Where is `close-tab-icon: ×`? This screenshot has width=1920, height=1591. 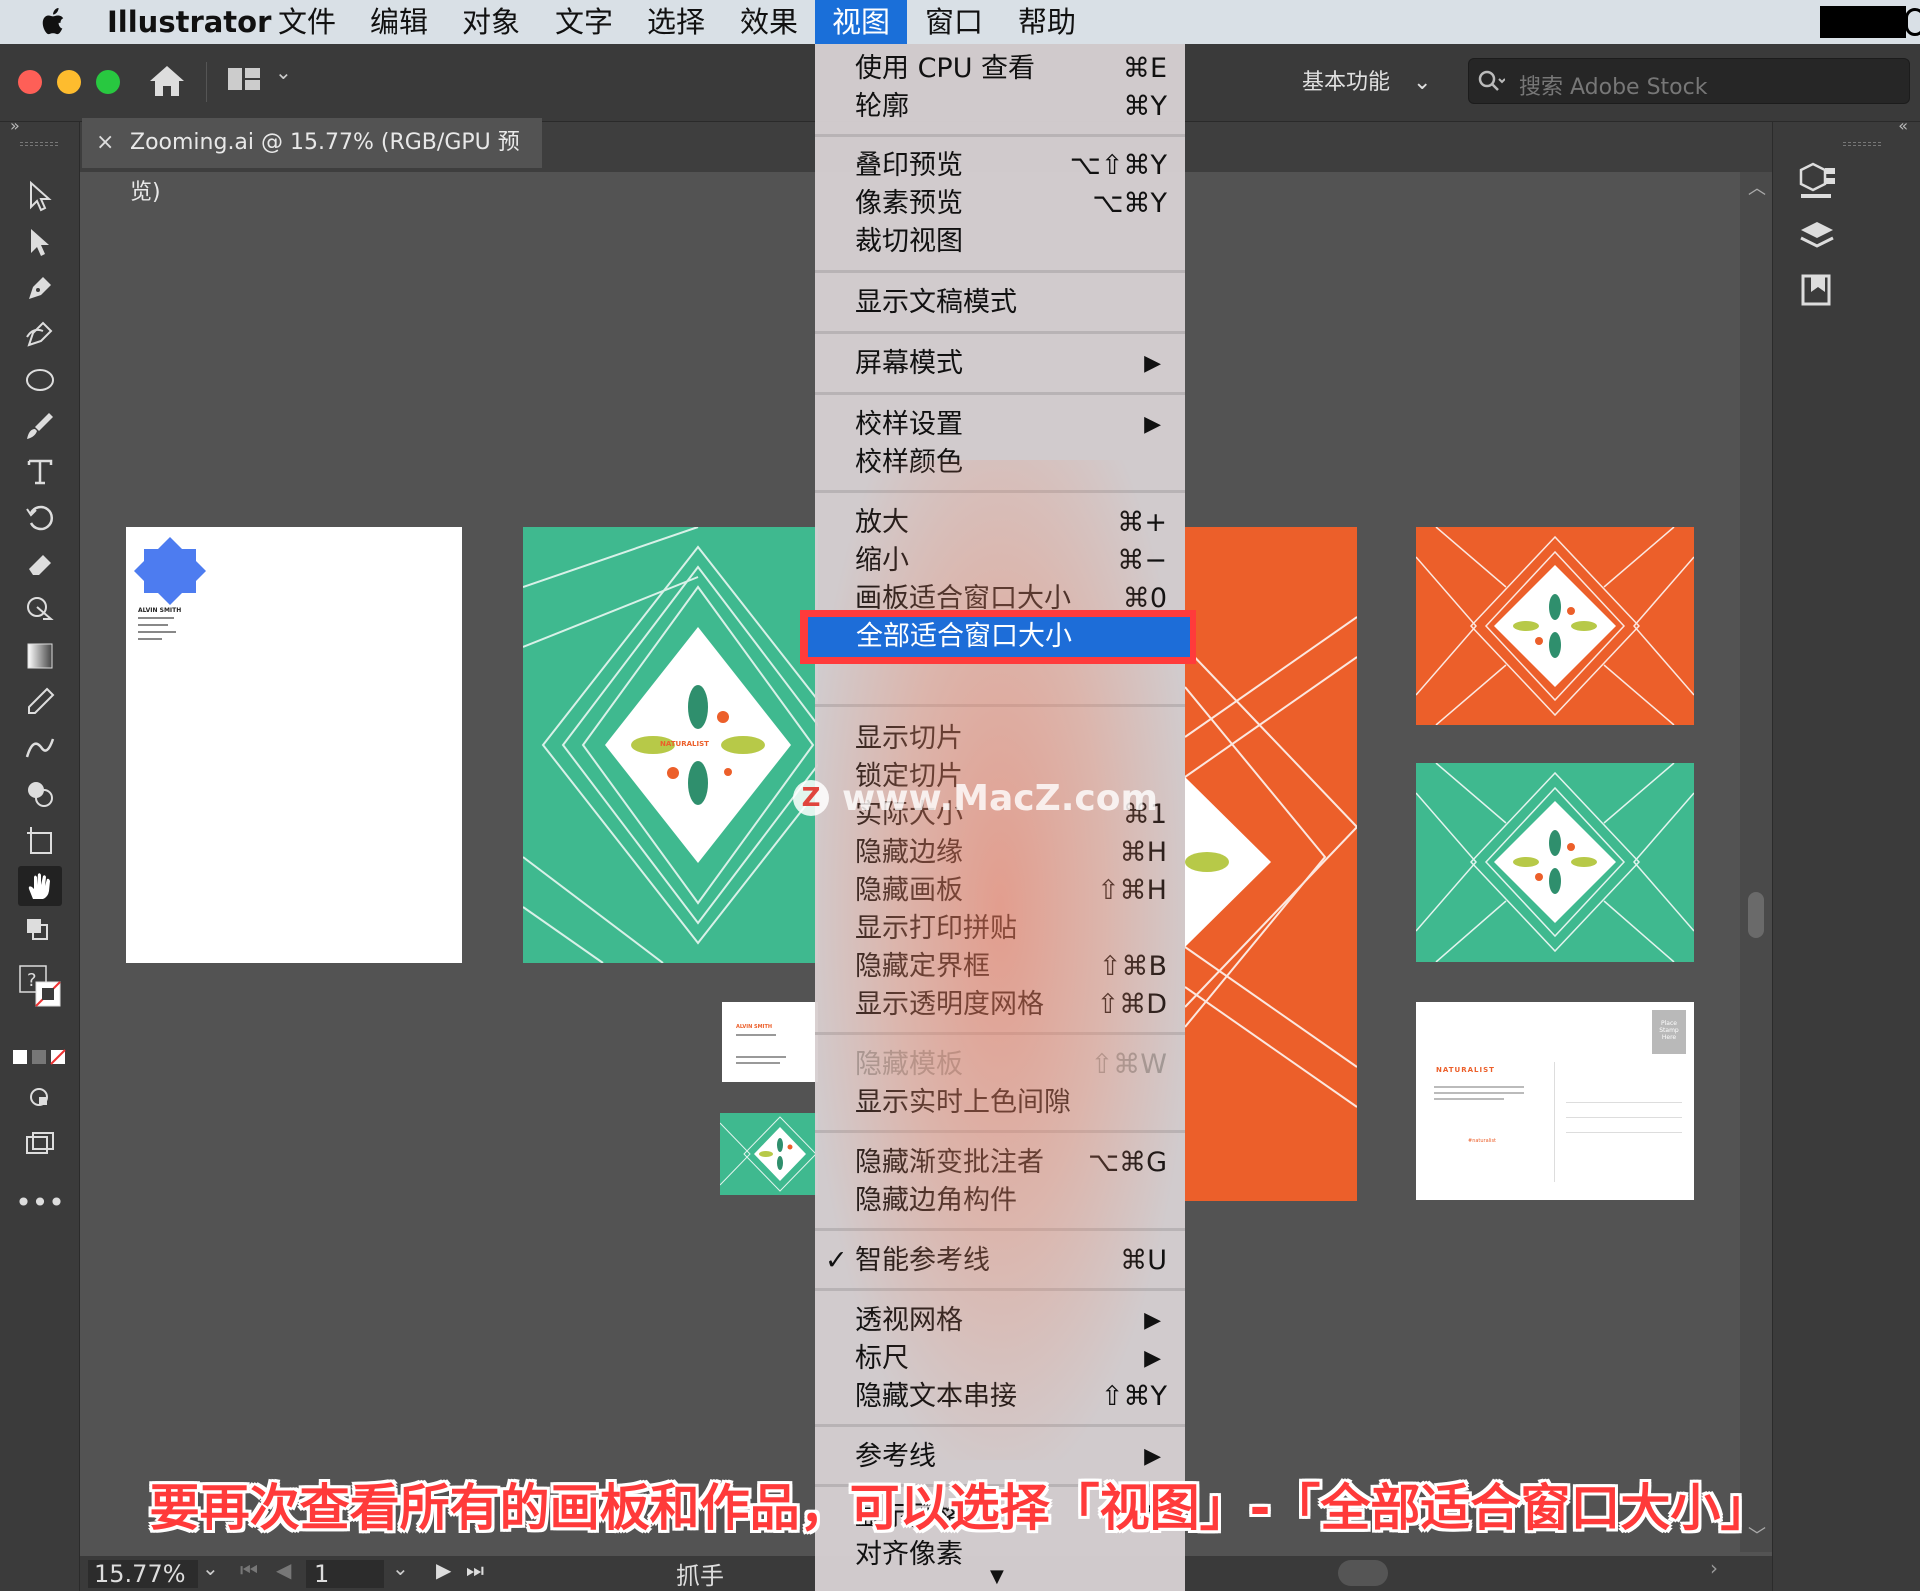
close-tab-icon: × is located at coordinates (105, 143).